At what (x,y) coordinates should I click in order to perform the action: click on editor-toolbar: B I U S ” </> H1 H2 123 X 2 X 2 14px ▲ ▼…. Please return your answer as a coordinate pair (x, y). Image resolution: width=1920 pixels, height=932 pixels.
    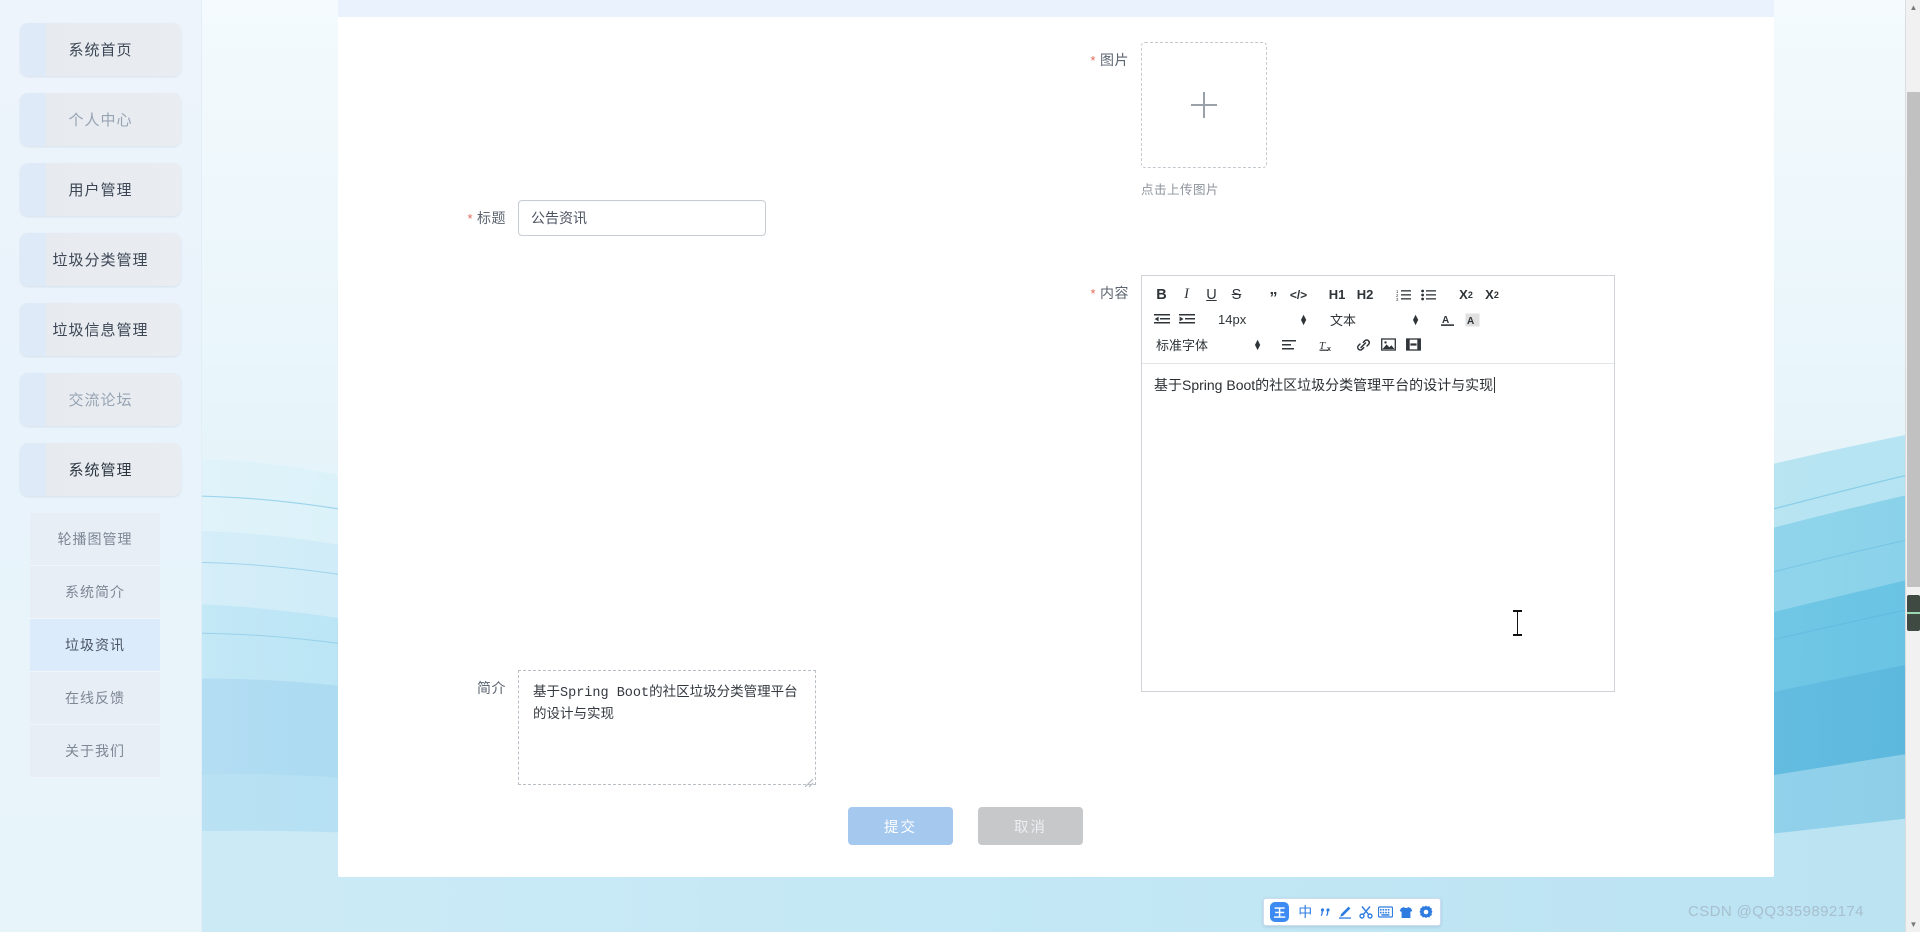
    Looking at the image, I should click on (1378, 320).